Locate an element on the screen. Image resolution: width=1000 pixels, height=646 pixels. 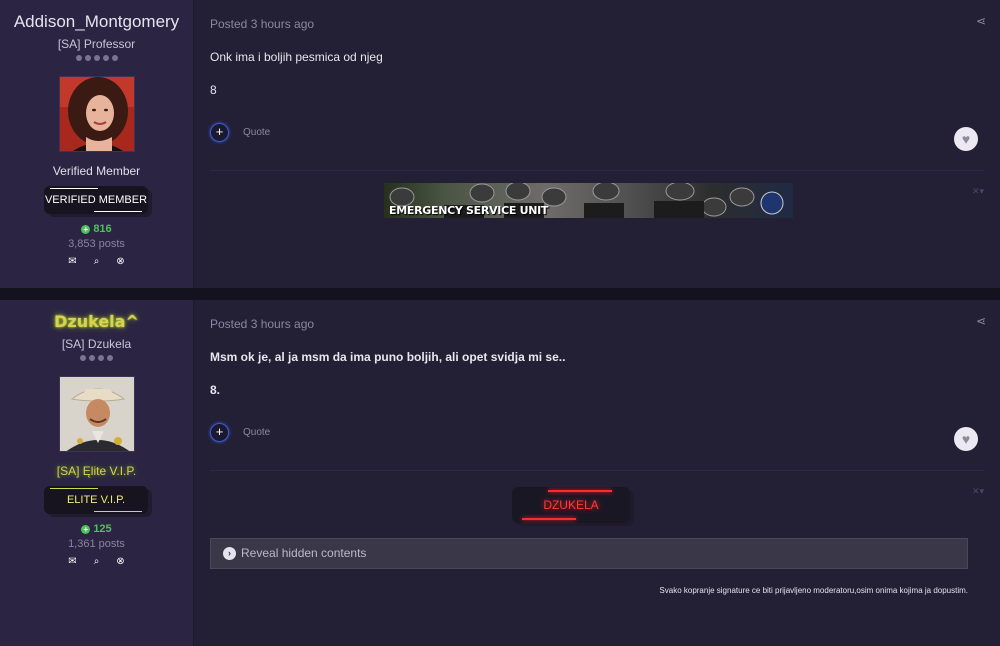
signature-text: DZUKELA is located at coordinates (571, 505).